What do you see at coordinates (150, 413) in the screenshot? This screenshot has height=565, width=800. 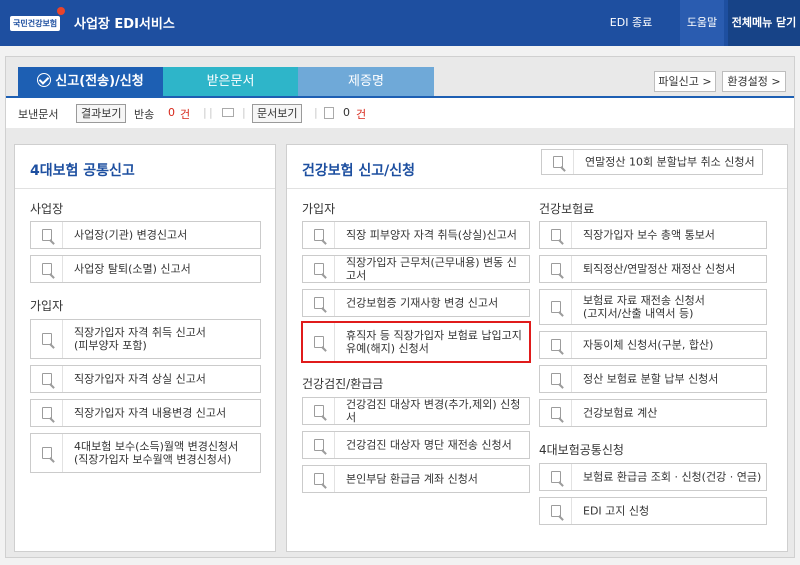 I see `item-label: 직장가입자 자격 내용변경 신고서` at bounding box center [150, 413].